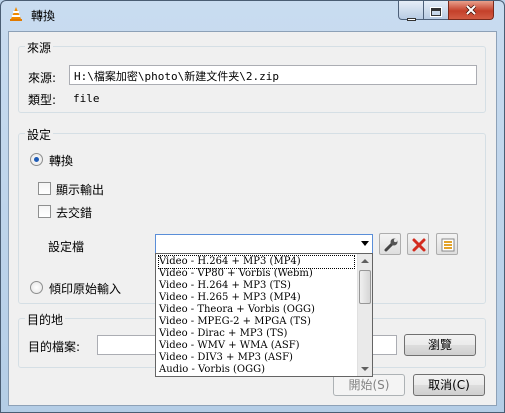 The image size is (505, 413). What do you see at coordinates (44, 188) in the screenshot?
I see `display-output-checkbox` at bounding box center [44, 188].